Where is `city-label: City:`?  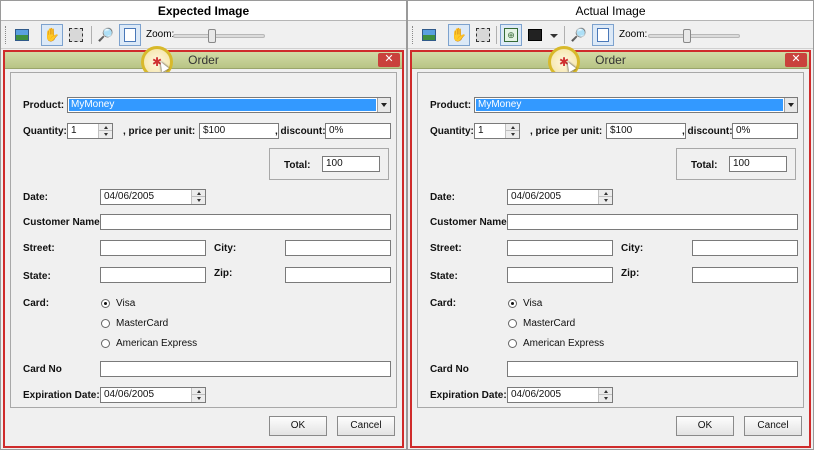
city-label: City: is located at coordinates (225, 248).